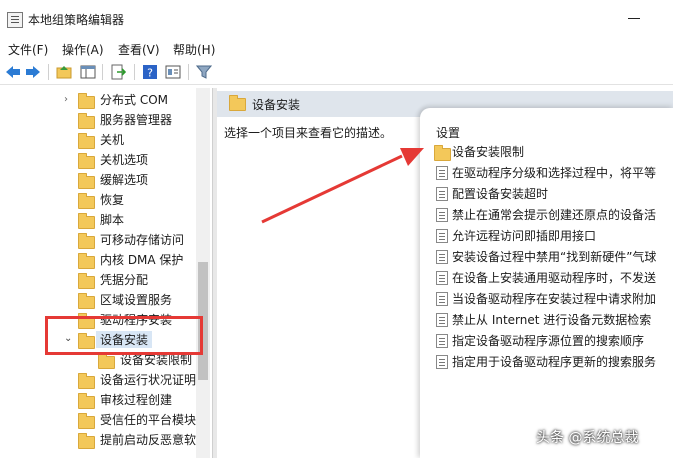 The width and height of the screenshot is (673, 458). I want to click on setting-row: 禁止从 Internet 进行设备元数据检索, so click(553, 320).